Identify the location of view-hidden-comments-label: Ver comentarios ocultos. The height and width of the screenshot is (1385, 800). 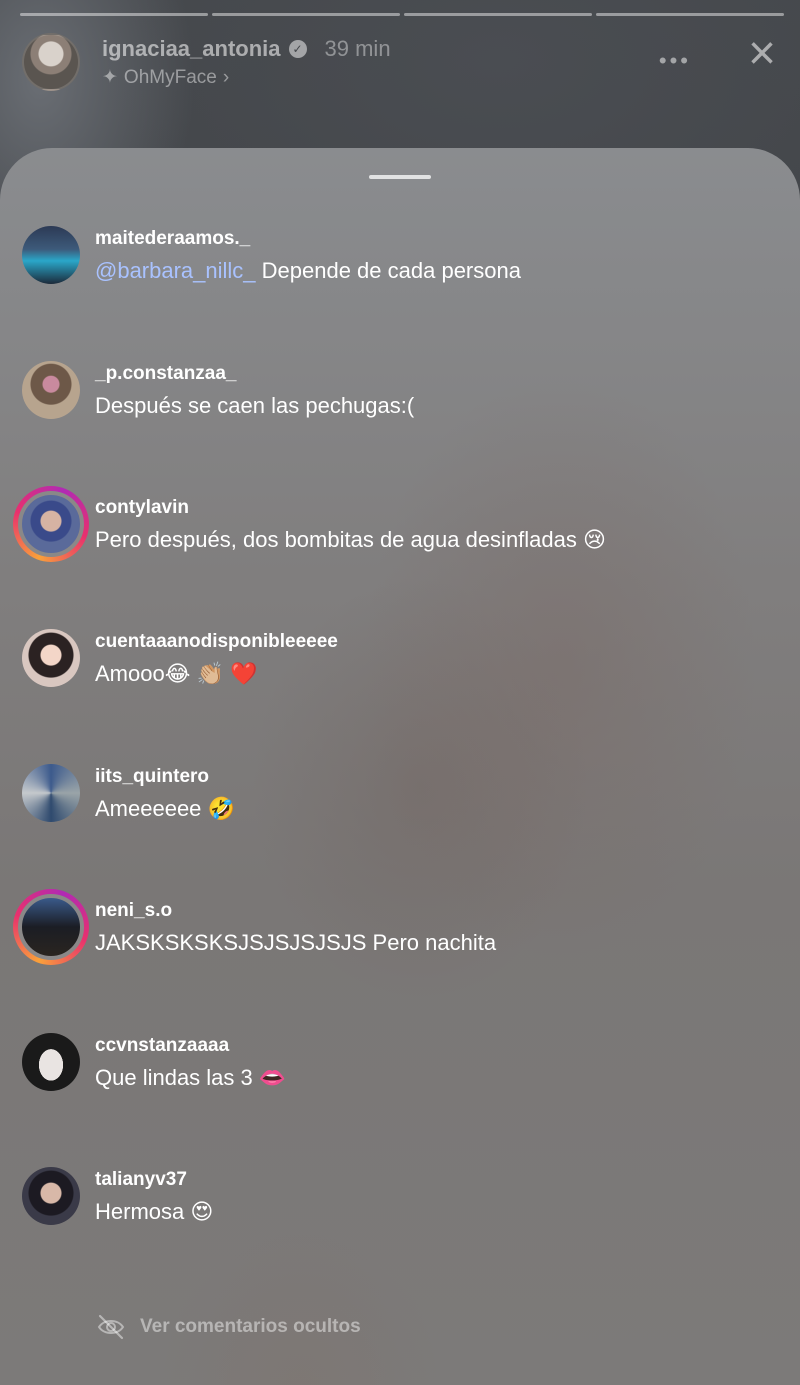
(250, 1326).